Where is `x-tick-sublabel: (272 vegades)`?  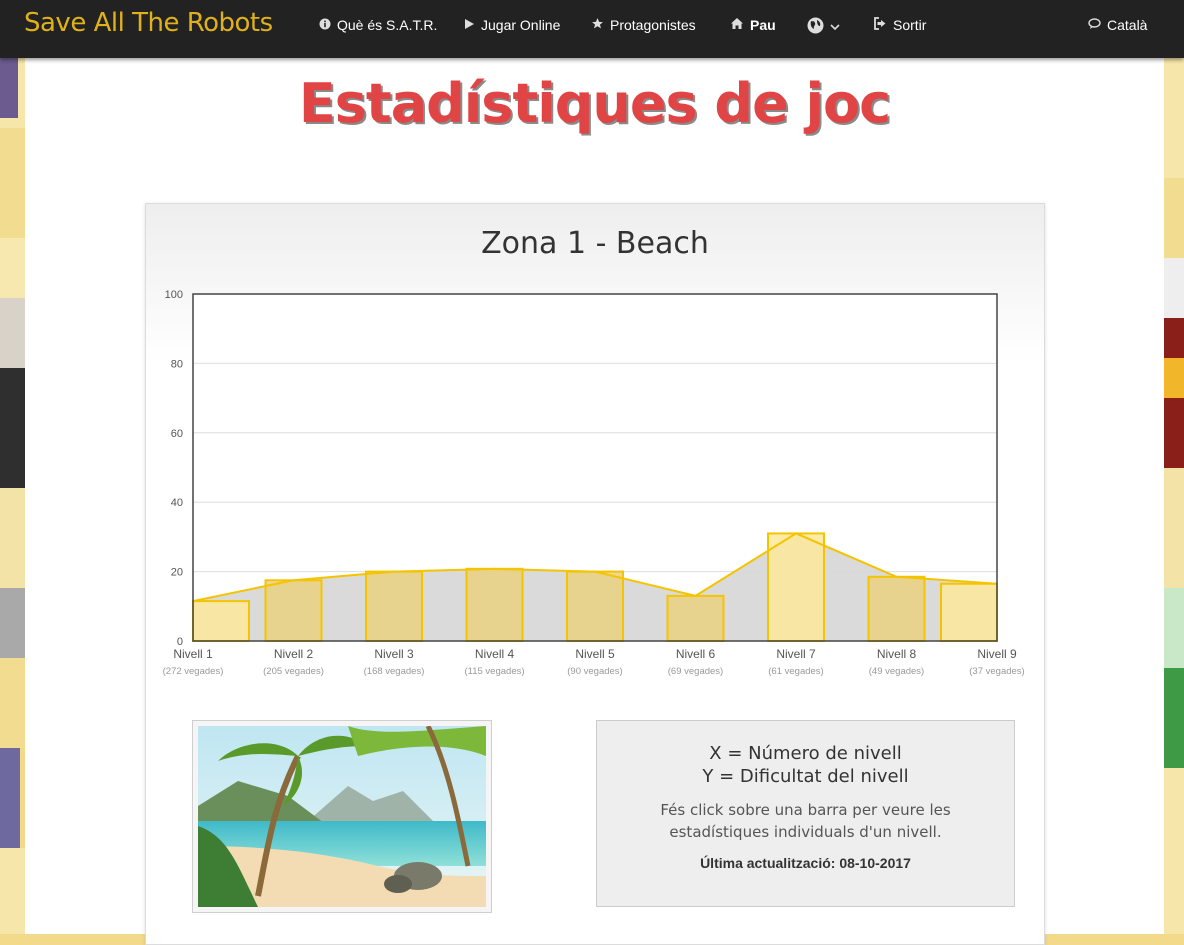 x-tick-sublabel: (272 vegades) is located at coordinates (193, 671).